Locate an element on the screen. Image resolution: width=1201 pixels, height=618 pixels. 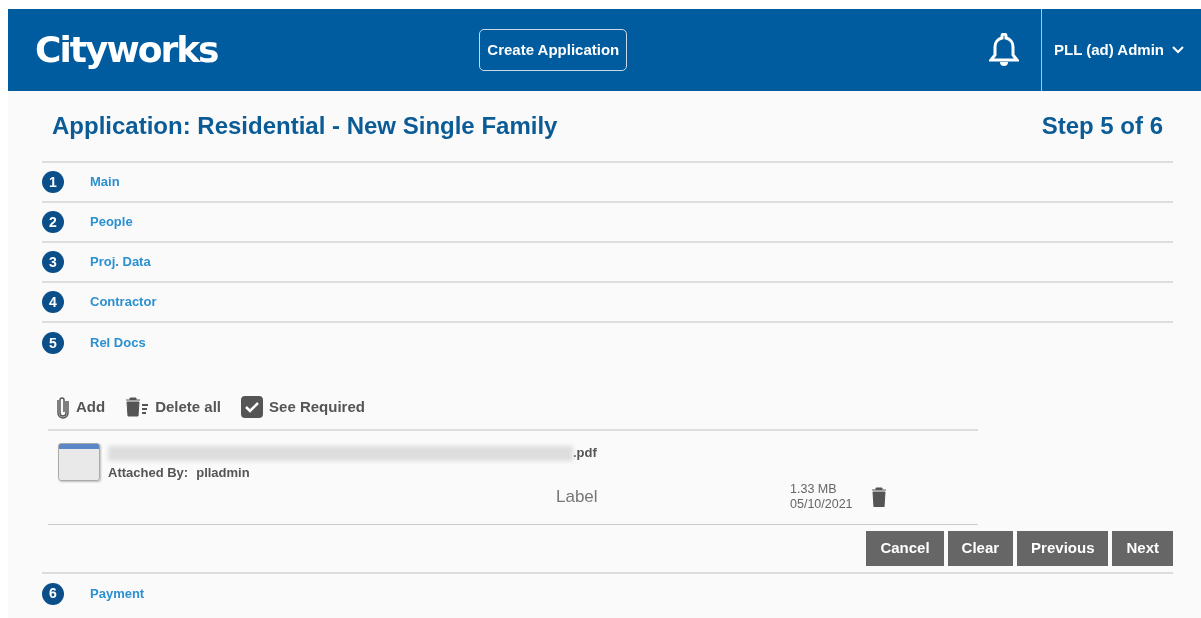
file-date: 05/10/2021 is located at coordinates (821, 504).